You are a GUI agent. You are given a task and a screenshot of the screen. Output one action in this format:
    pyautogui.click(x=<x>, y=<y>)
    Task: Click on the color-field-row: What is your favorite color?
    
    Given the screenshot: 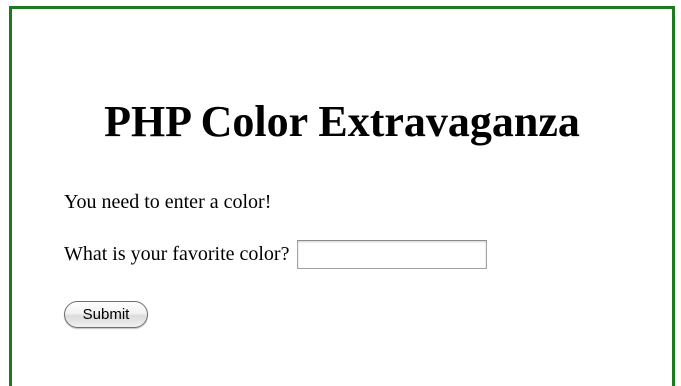 What is the action you would take?
    pyautogui.click(x=276, y=254)
    